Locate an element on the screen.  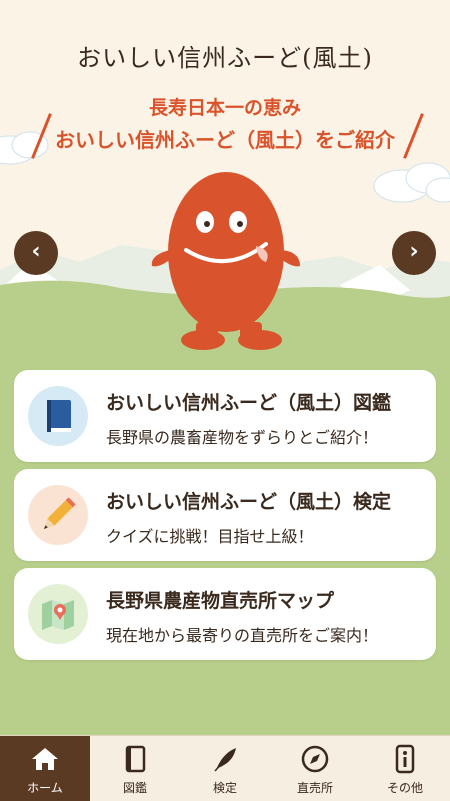
app-logo: おいしい信州ふーど(風土) is located at coordinates (225, 58).